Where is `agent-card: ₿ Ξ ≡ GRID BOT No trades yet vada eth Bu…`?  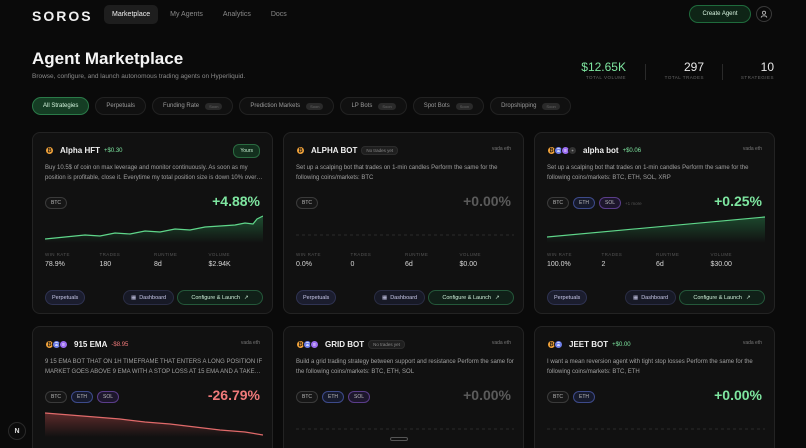
agent-card: ₿ Ξ ≡ GRID BOT No trades yet vada eth Bu… is located at coordinates (403, 387).